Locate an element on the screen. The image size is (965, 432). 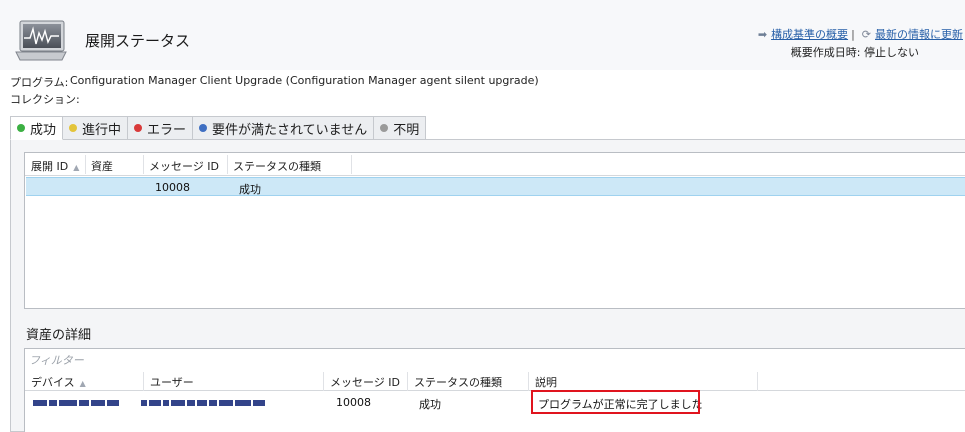
tab-label: 進行中 is located at coordinates (102, 130).